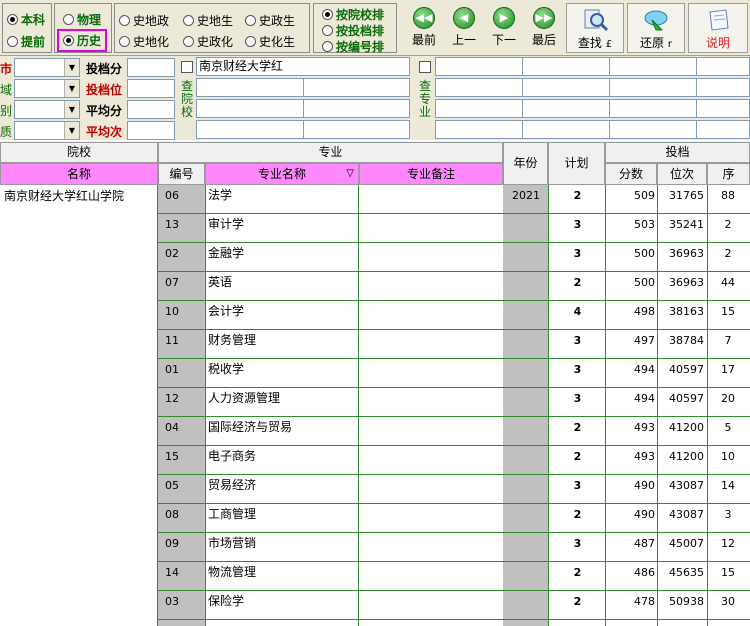  What do you see at coordinates (431, 174) in the screenshot?
I see `header-major-note: 专业备注` at bounding box center [431, 174].